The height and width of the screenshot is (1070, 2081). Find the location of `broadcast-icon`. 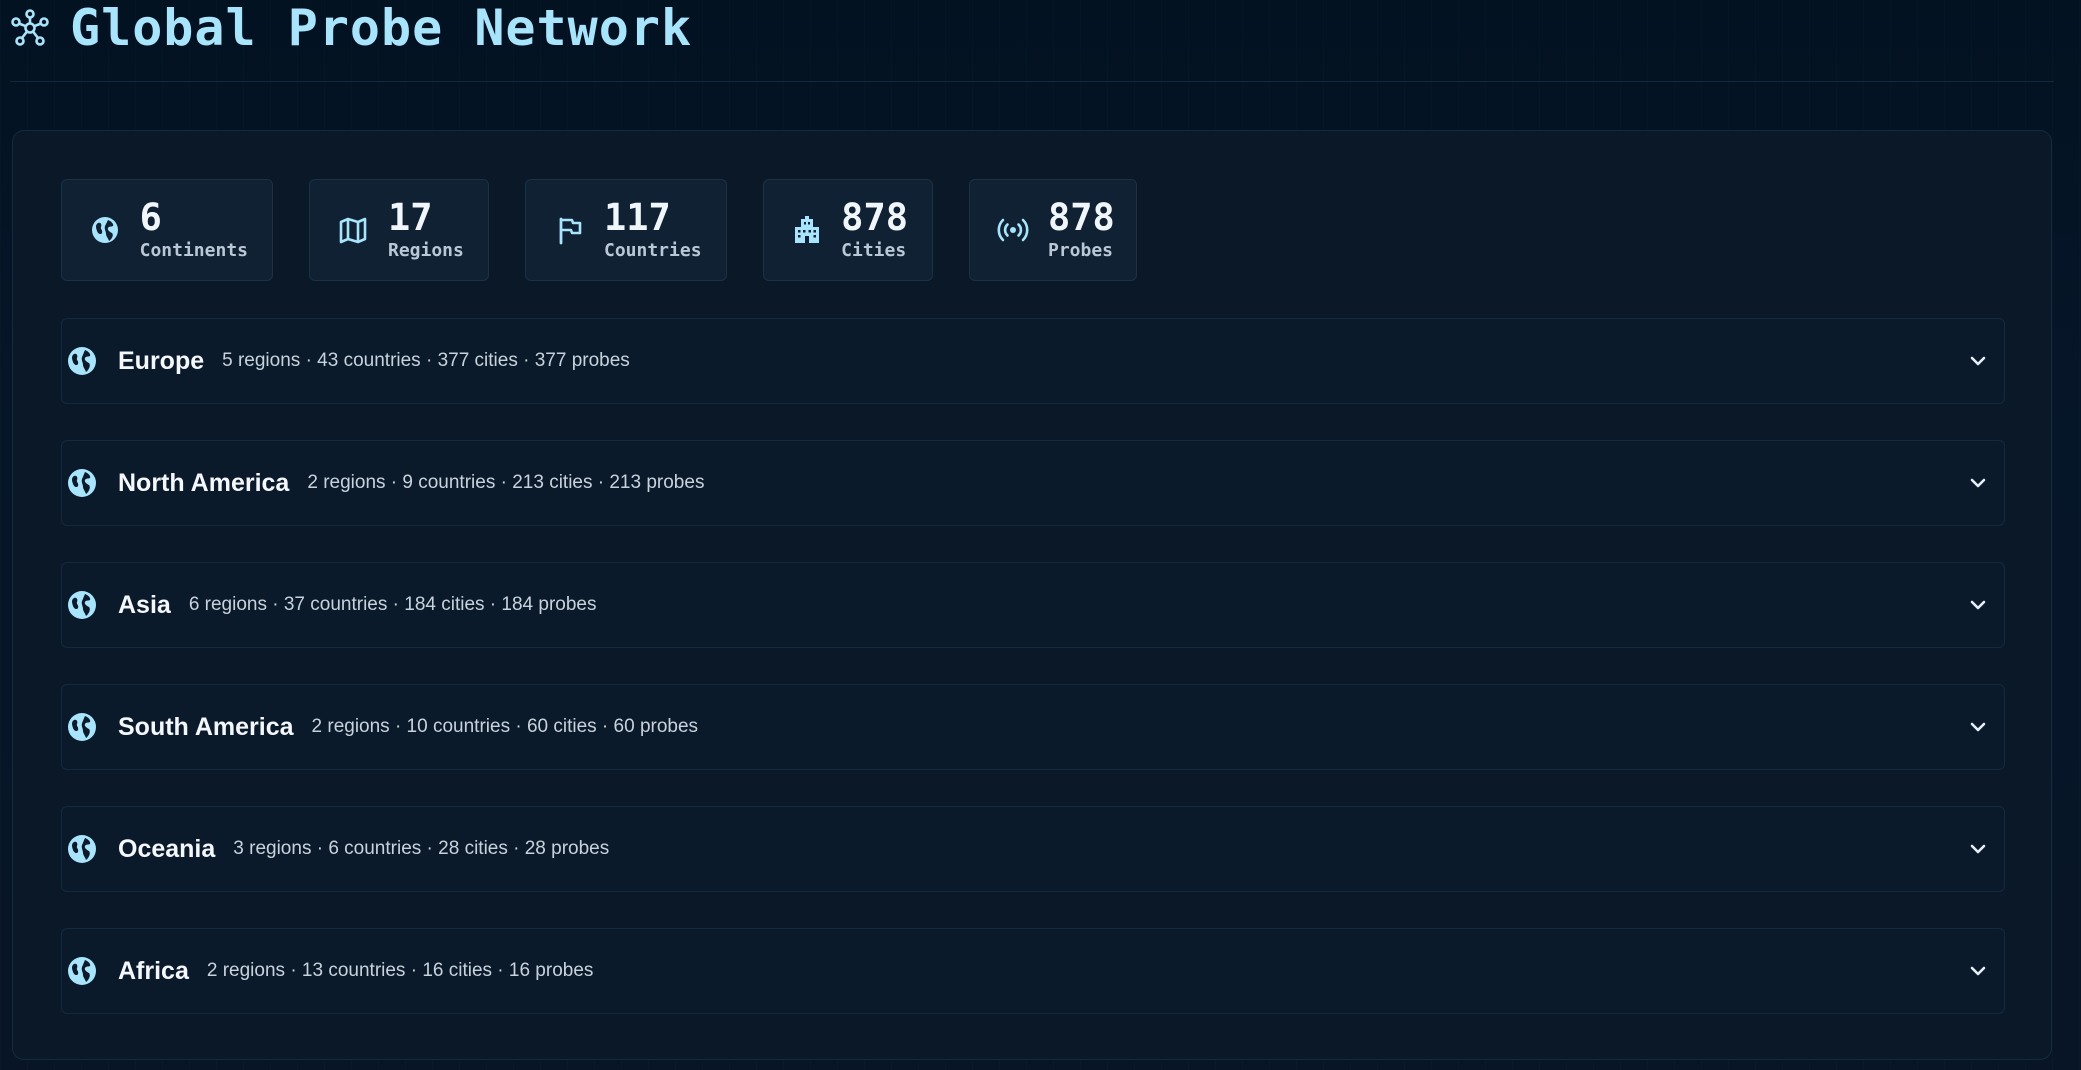

broadcast-icon is located at coordinates (1013, 230).